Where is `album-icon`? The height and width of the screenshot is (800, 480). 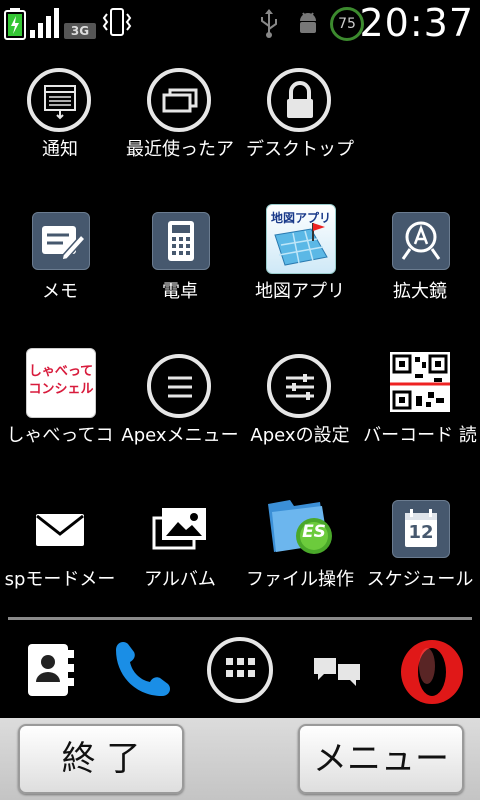 album-icon is located at coordinates (180, 530).